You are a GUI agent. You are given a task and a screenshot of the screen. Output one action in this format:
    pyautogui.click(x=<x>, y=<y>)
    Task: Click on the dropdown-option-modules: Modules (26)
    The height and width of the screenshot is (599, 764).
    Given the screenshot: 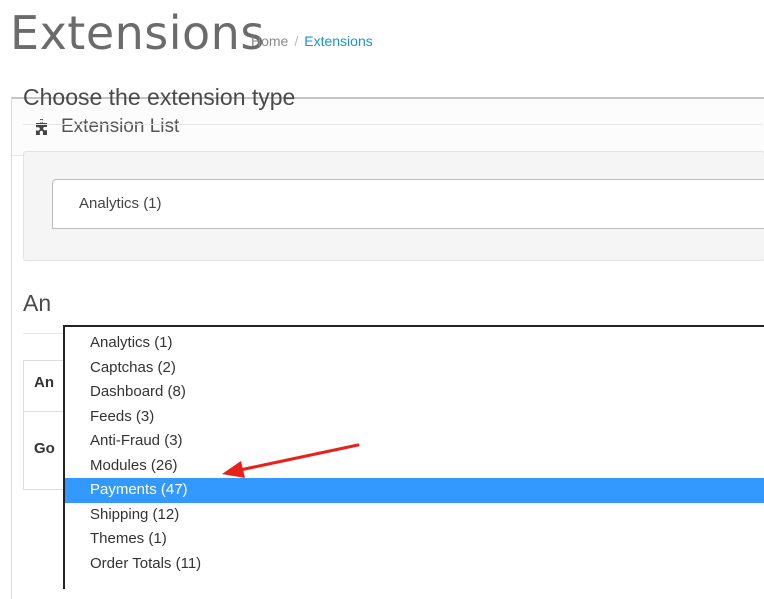 What is the action you would take?
    pyautogui.click(x=414, y=466)
    